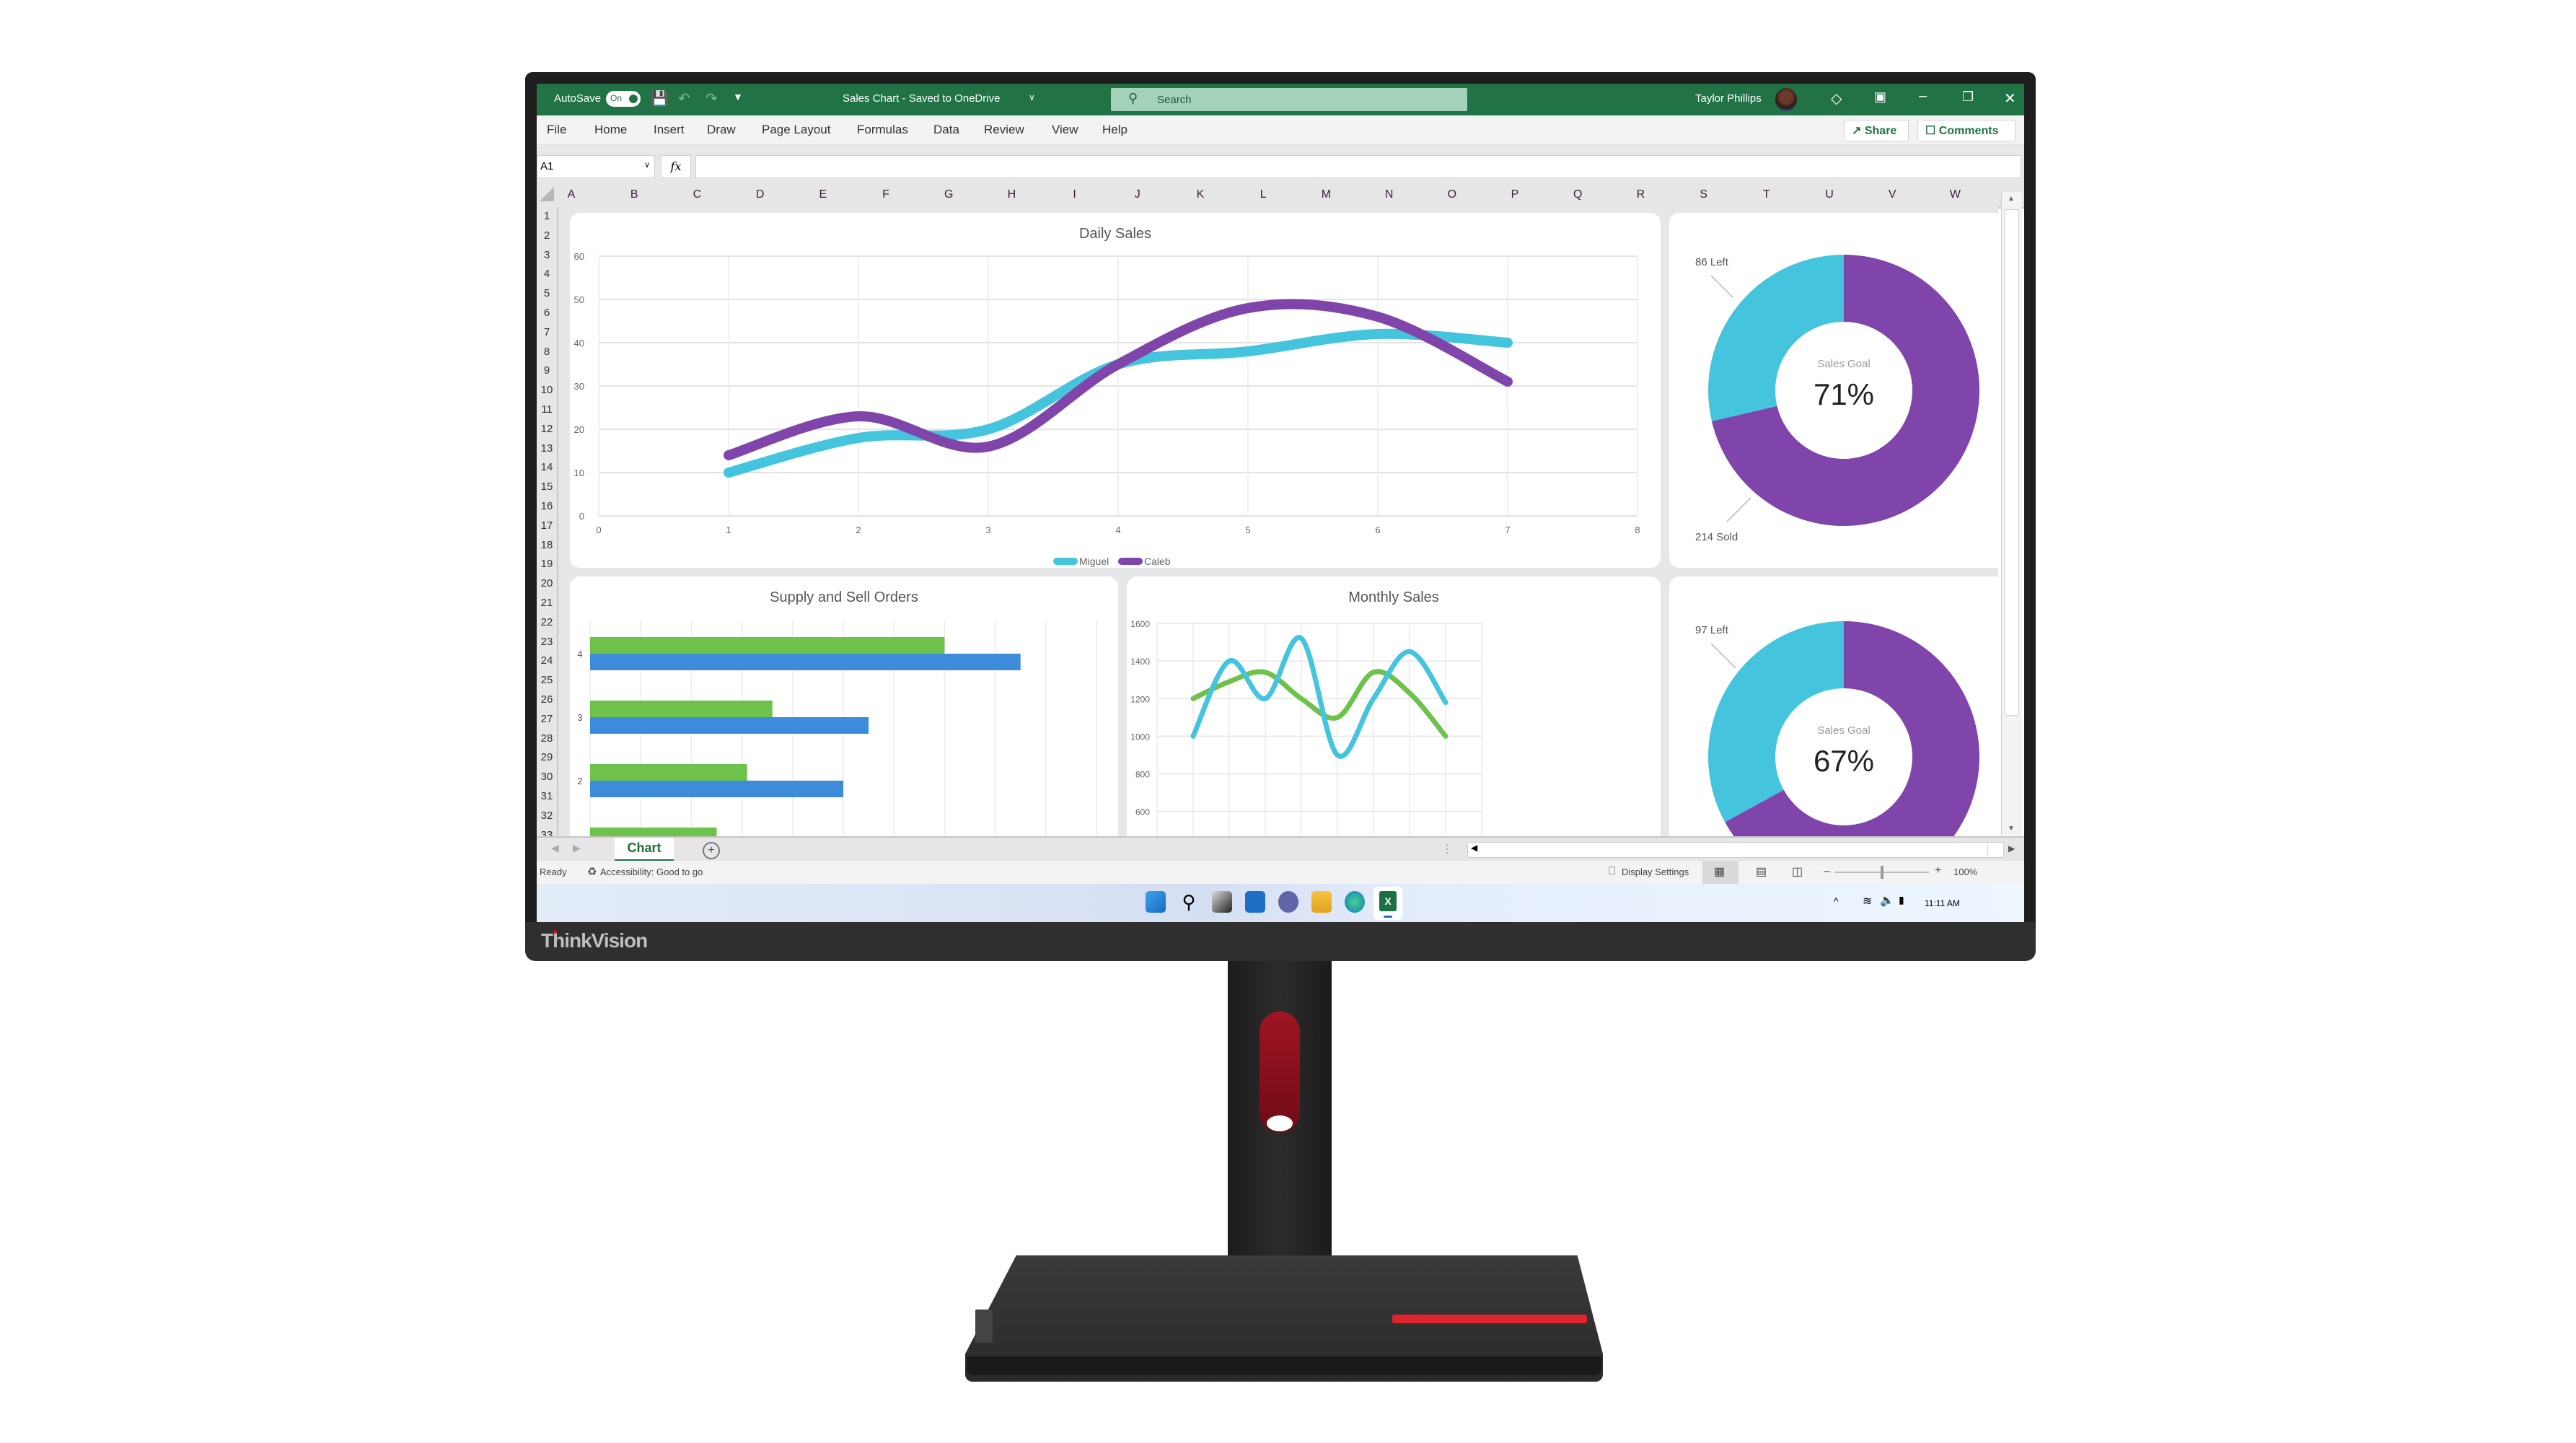 The image size is (2576, 1443). I want to click on zoom-slider-thumb, so click(1882, 872).